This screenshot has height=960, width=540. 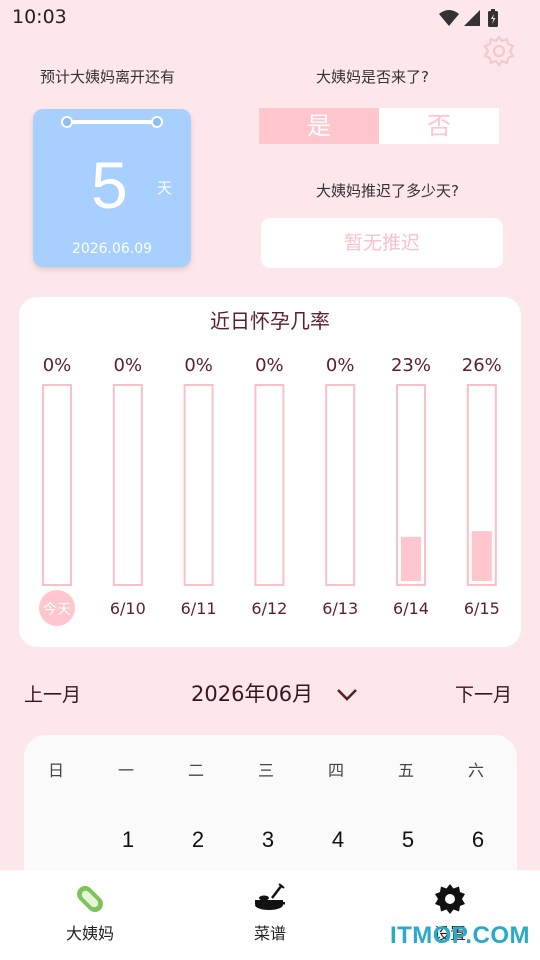 I want to click on weekday-header: 二, so click(x=195, y=770).